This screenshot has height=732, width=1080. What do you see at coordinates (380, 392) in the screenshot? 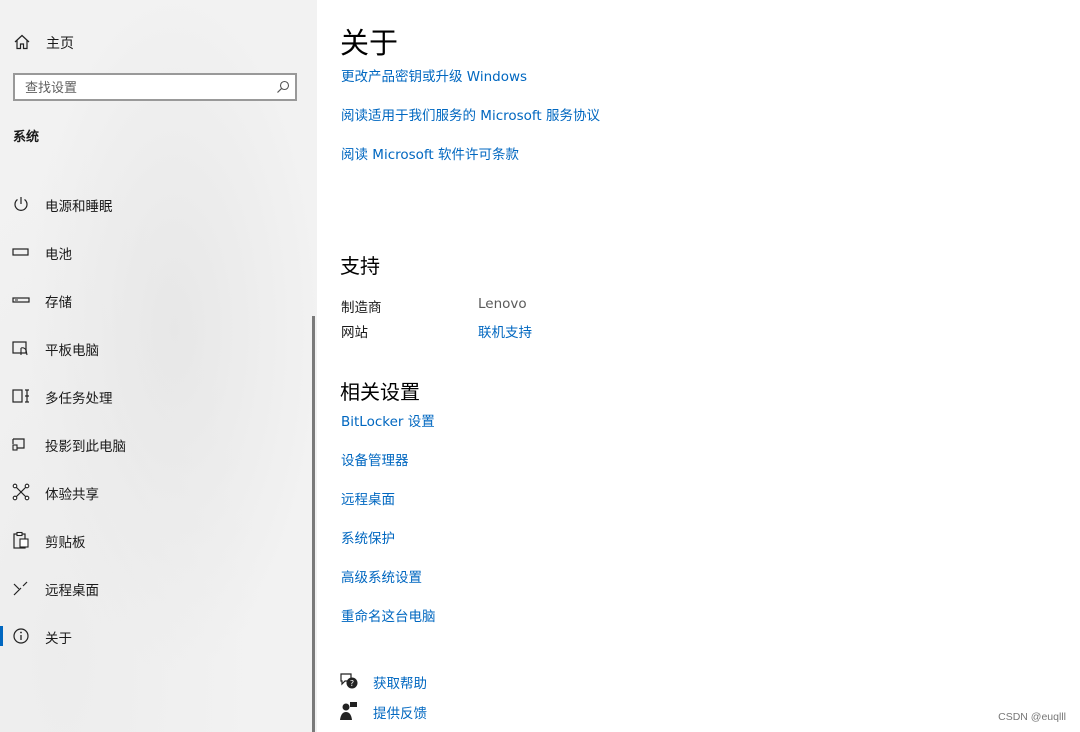
I see `related-settings-heading: 相关设置` at bounding box center [380, 392].